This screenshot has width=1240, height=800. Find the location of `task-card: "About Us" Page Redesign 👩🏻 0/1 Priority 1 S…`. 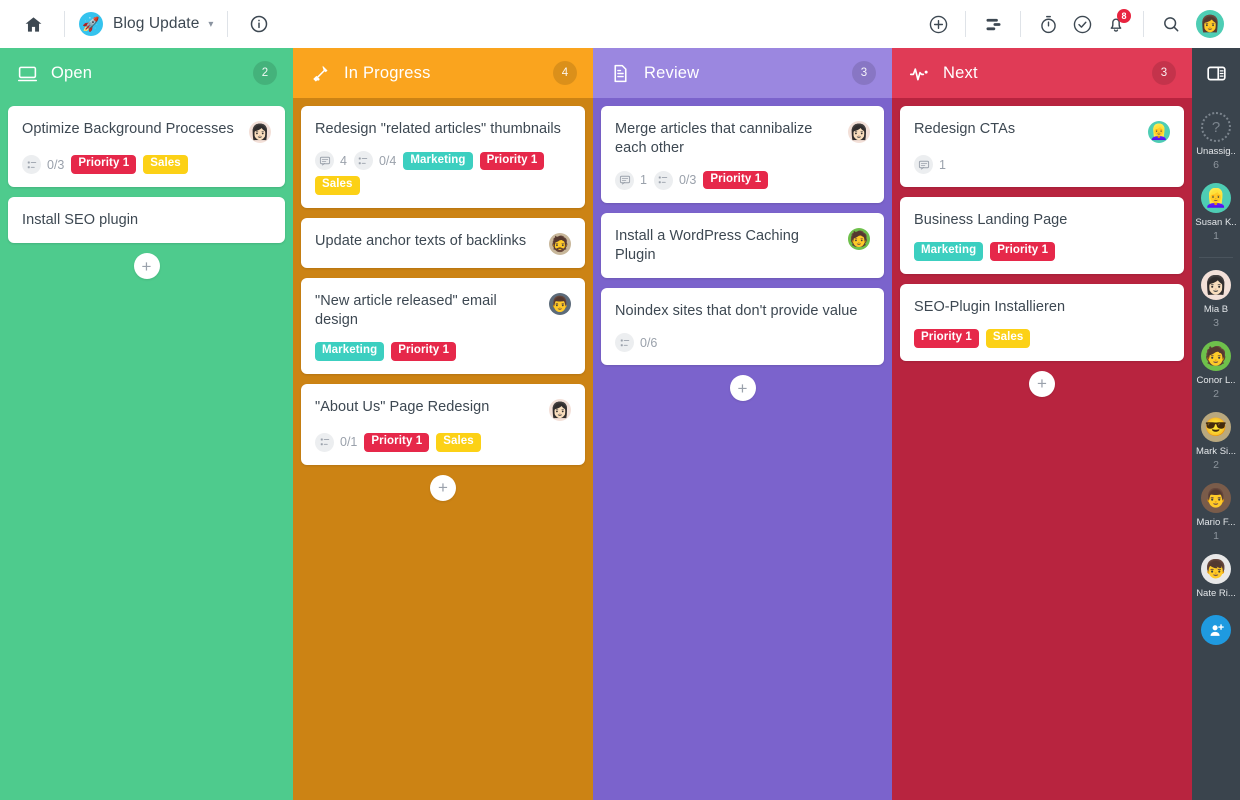

task-card: "About Us" Page Redesign 👩🏻 0/1 Priority 1 S… is located at coordinates (443, 424).